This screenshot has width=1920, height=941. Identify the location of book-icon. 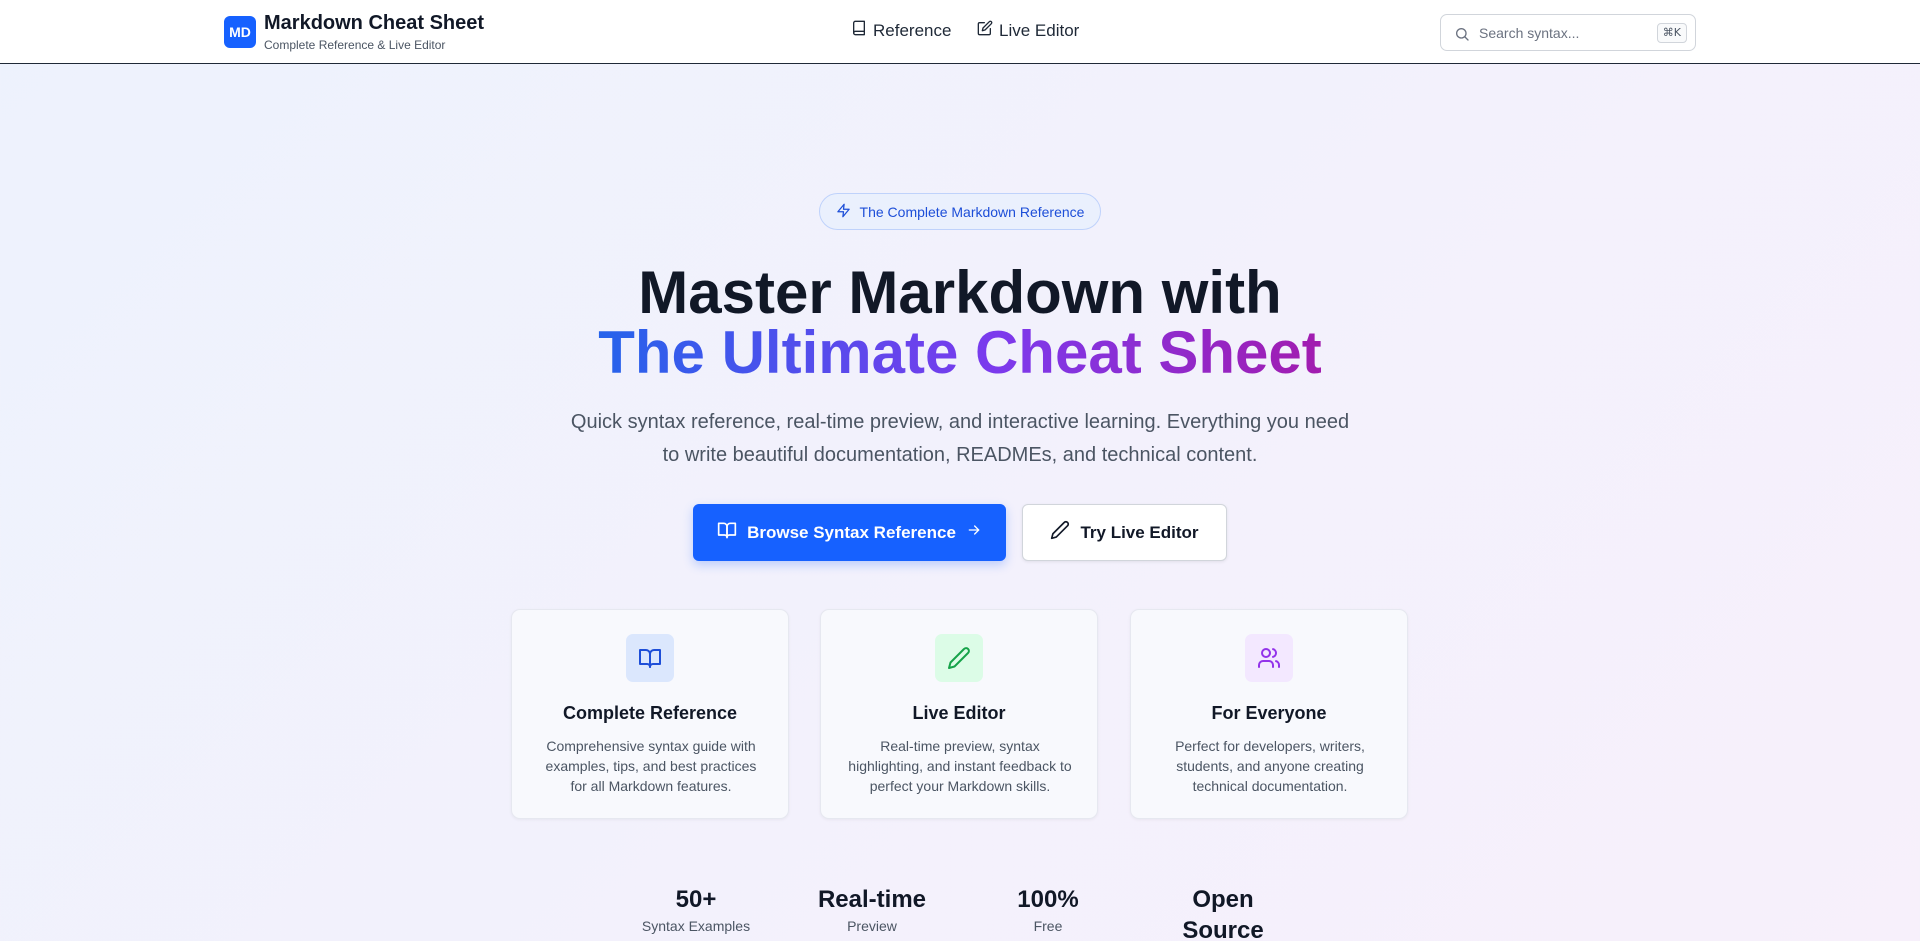
(859, 30).